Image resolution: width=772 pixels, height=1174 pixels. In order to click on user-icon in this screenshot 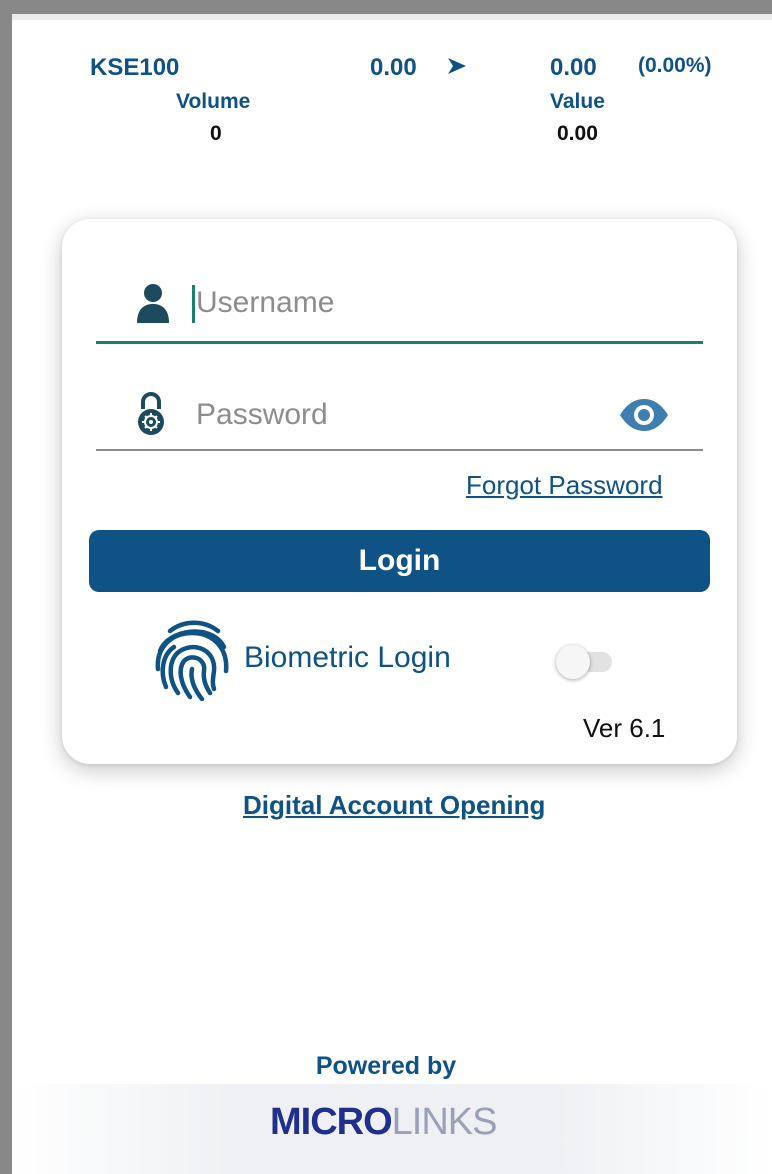, I will do `click(153, 303)`.